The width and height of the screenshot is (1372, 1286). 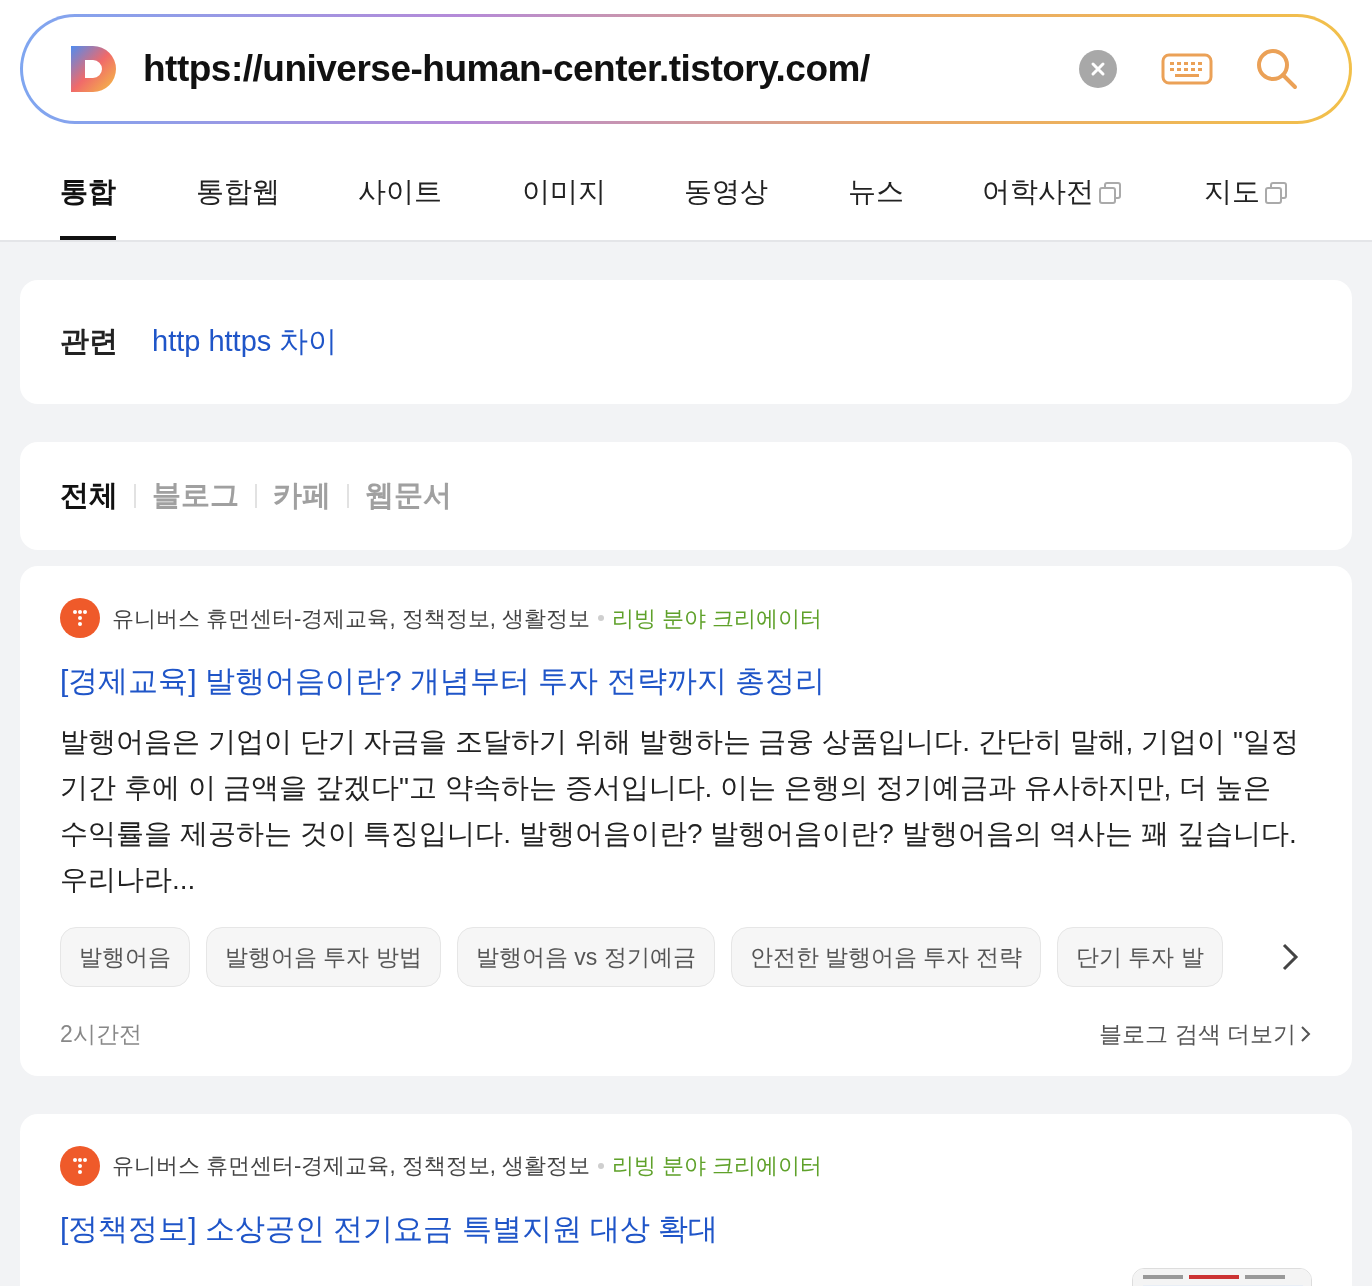 What do you see at coordinates (323, 957) in the screenshot?
I see `keyword-chip: 발행어음 투자 방법` at bounding box center [323, 957].